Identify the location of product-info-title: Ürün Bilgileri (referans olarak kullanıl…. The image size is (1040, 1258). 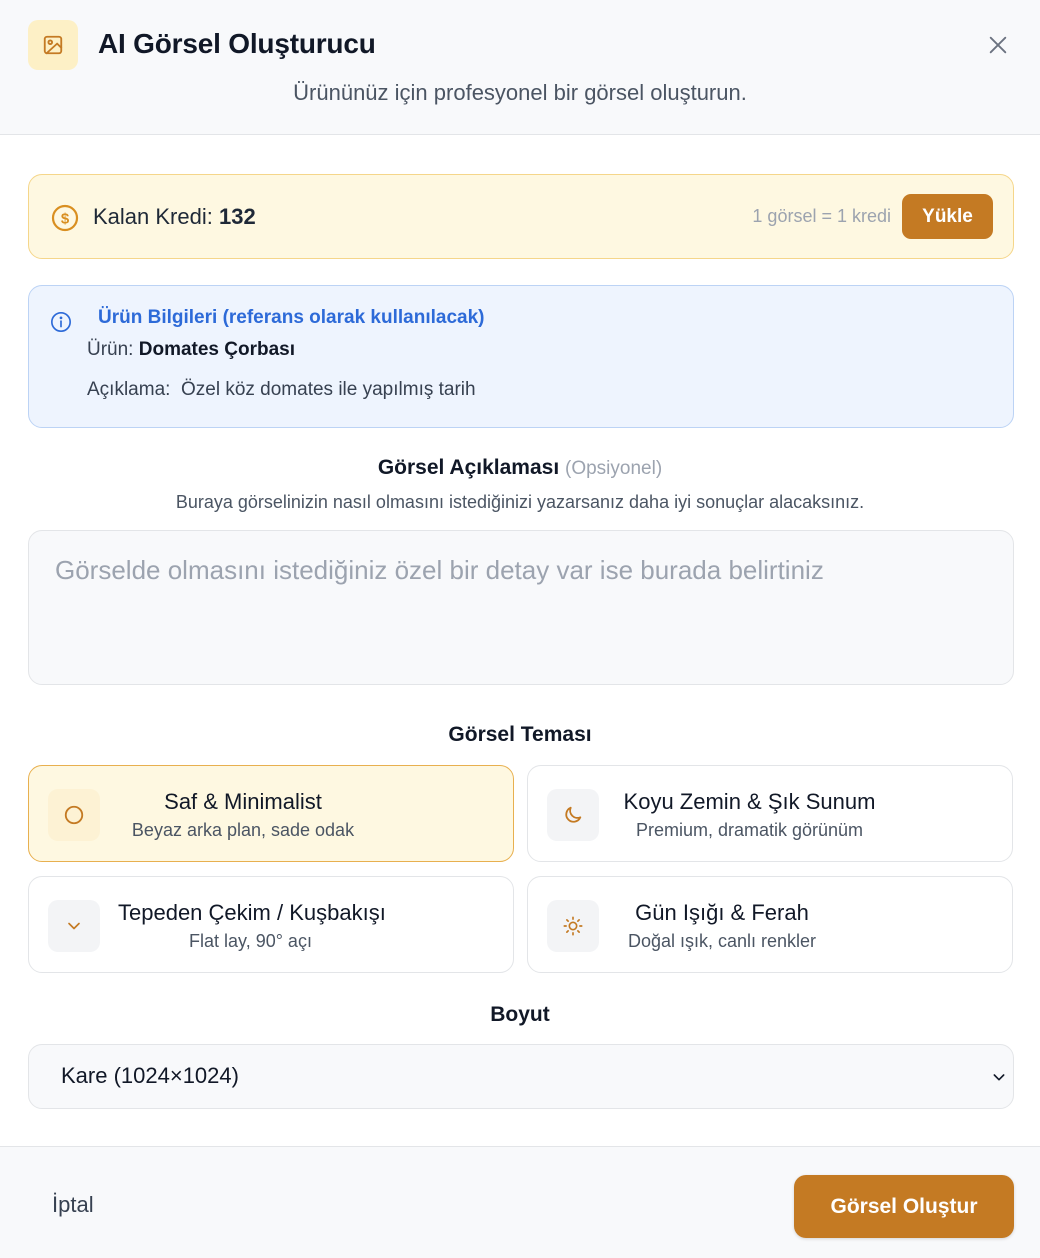
(291, 317).